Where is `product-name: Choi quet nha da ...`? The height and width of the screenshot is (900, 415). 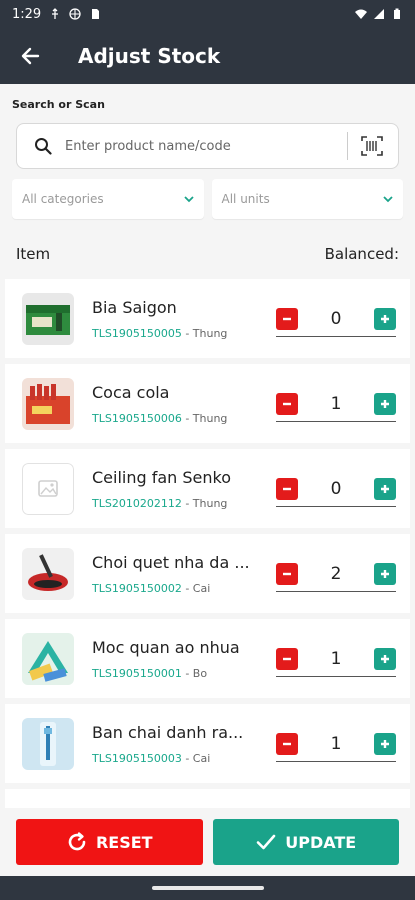
product-name: Choi quet nha da ... is located at coordinates (171, 562).